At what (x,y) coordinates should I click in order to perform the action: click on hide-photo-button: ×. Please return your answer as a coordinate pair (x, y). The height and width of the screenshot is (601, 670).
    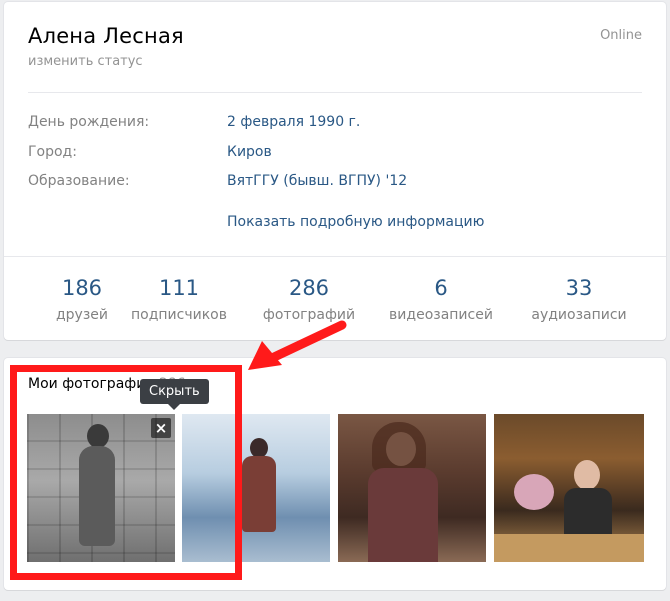
    Looking at the image, I should click on (161, 428).